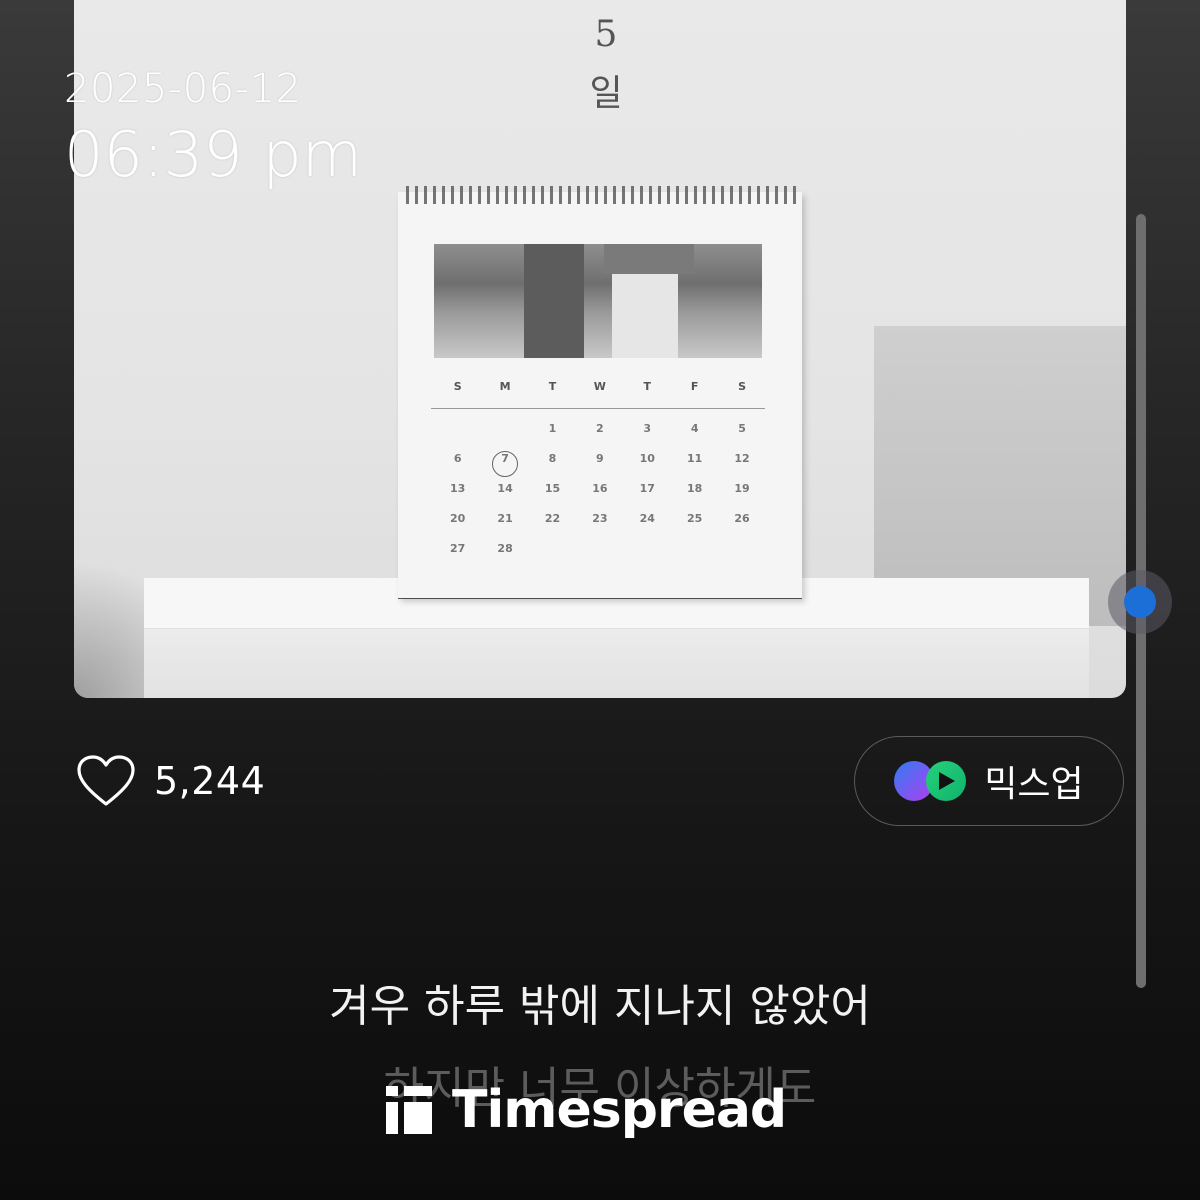 The height and width of the screenshot is (1200, 1200). What do you see at coordinates (742, 458) in the screenshot?
I see `calendar-day: 12` at bounding box center [742, 458].